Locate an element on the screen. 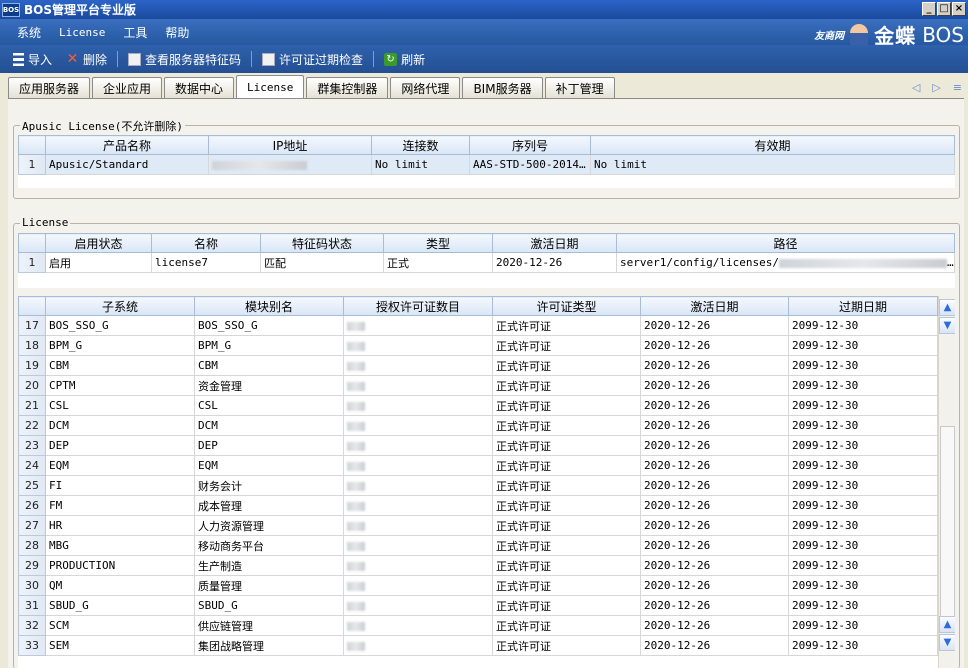 Image resolution: width=968 pixels, height=668 pixels. module-alias-cell: 移动商务平台 is located at coordinates (269, 545).